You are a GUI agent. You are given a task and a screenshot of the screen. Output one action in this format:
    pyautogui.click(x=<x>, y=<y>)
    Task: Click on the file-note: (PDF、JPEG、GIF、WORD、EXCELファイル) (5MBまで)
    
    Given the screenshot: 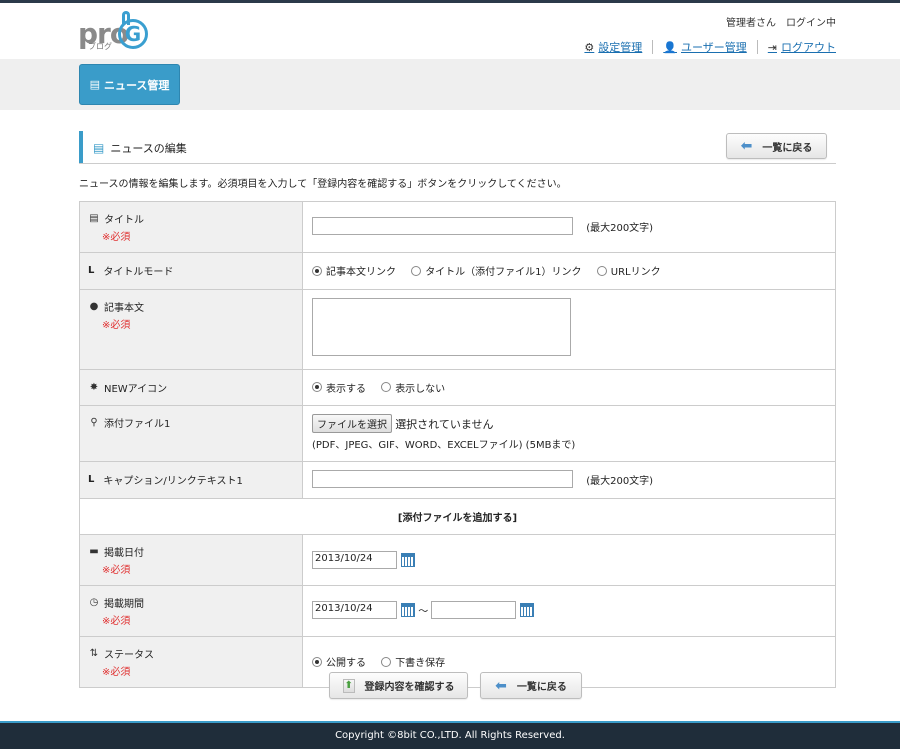 What is the action you would take?
    pyautogui.click(x=444, y=445)
    